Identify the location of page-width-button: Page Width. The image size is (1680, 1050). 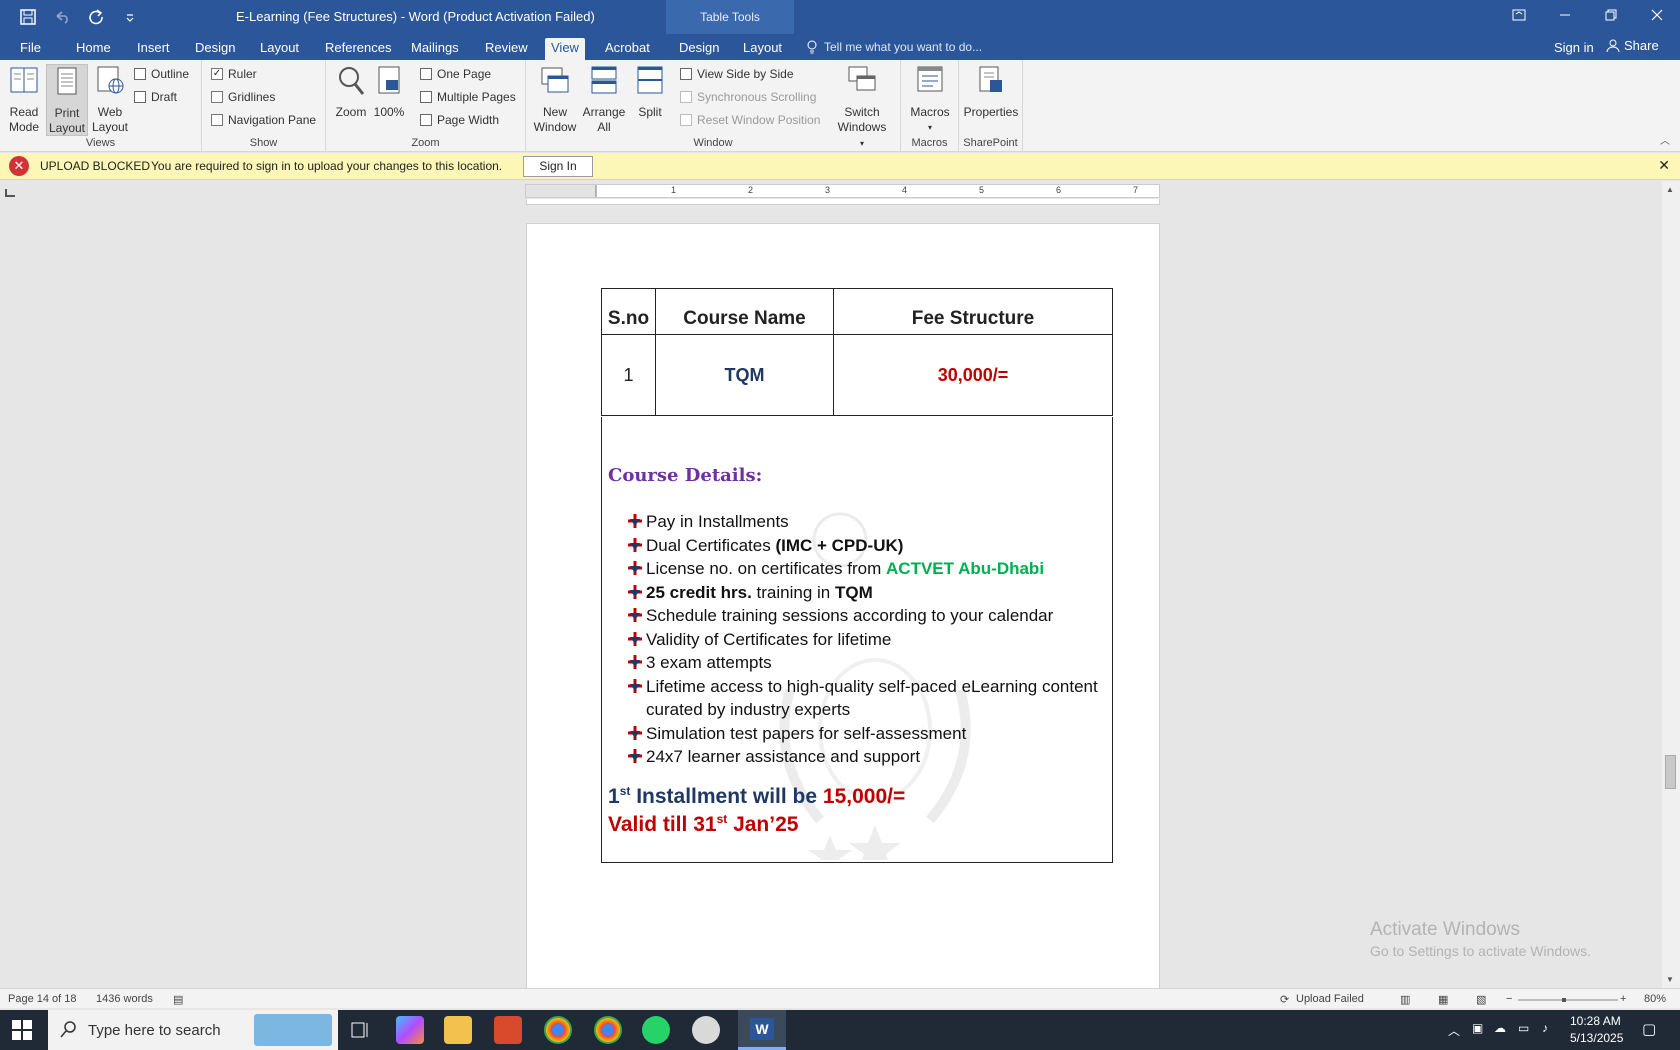
(459, 120).